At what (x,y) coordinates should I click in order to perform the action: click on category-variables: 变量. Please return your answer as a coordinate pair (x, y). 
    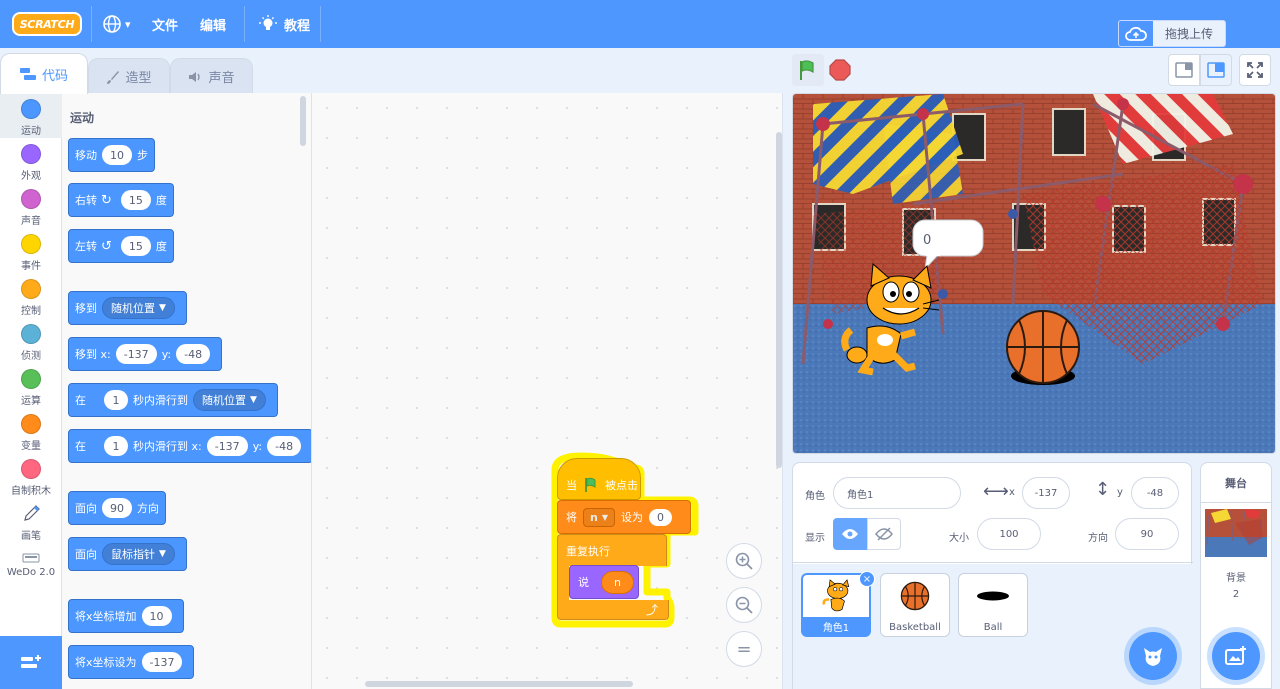
    Looking at the image, I should click on (31, 433).